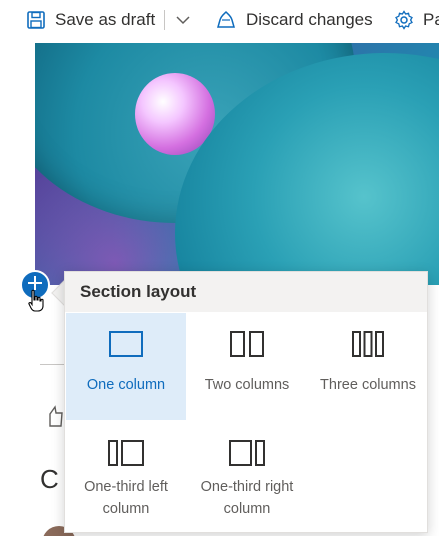 The width and height of the screenshot is (439, 536). I want to click on layout-three-columns: Three columns, so click(368, 366).